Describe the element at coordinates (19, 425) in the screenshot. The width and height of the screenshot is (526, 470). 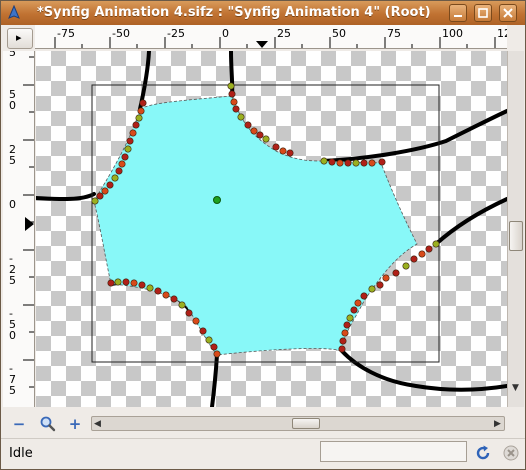
I see `zoom-out-button: −` at that location.